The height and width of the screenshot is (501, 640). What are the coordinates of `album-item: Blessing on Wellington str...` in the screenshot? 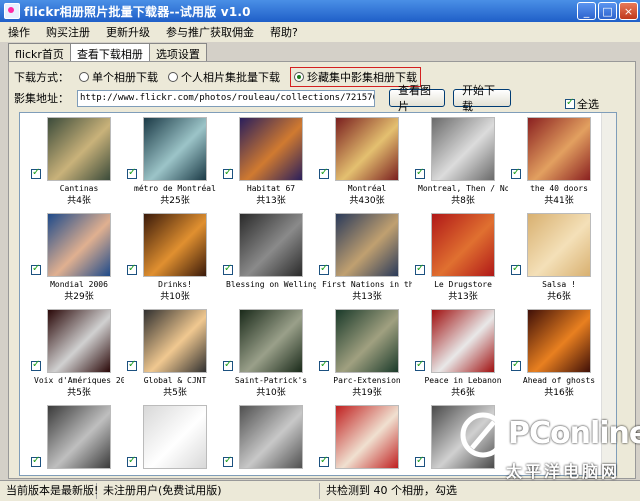 It's located at (269, 251).